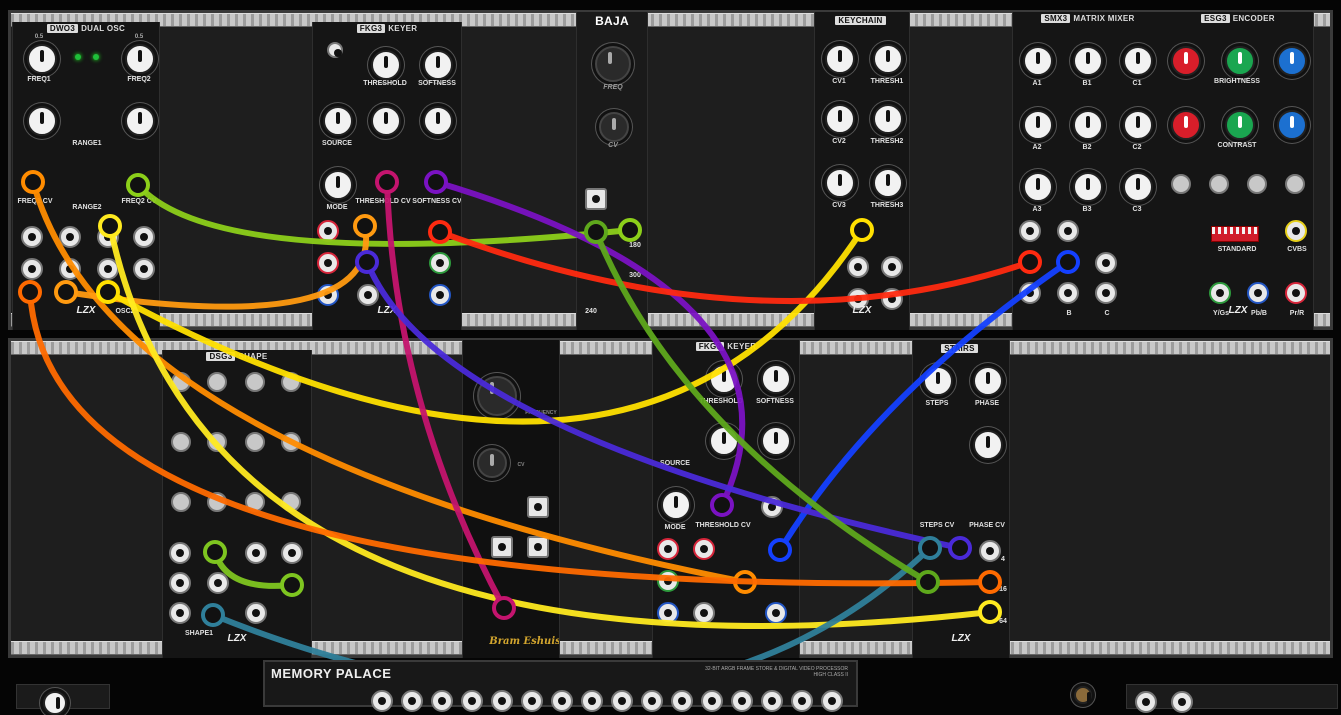 Image resolution: width=1341 pixels, height=715 pixels. I want to click on cv2-knob, so click(840, 119).